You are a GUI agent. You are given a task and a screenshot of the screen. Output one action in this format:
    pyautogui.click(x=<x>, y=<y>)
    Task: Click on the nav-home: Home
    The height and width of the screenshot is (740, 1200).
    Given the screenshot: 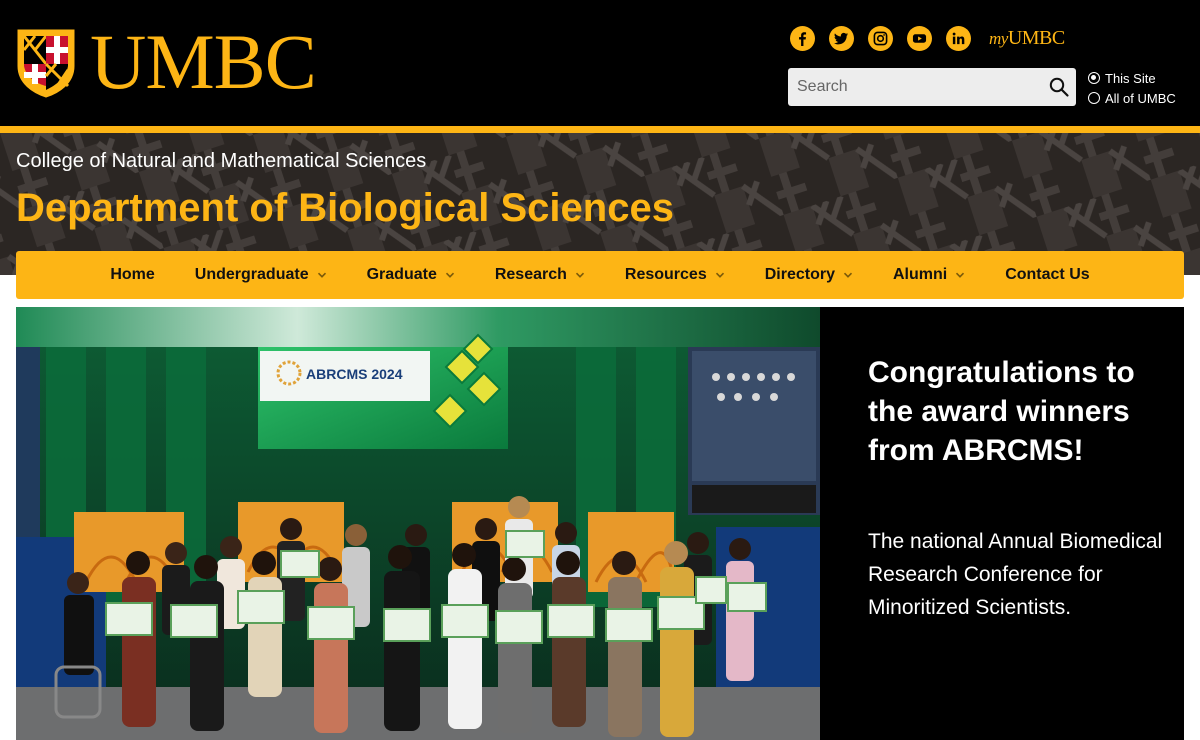 What is the action you would take?
    pyautogui.click(x=132, y=275)
    